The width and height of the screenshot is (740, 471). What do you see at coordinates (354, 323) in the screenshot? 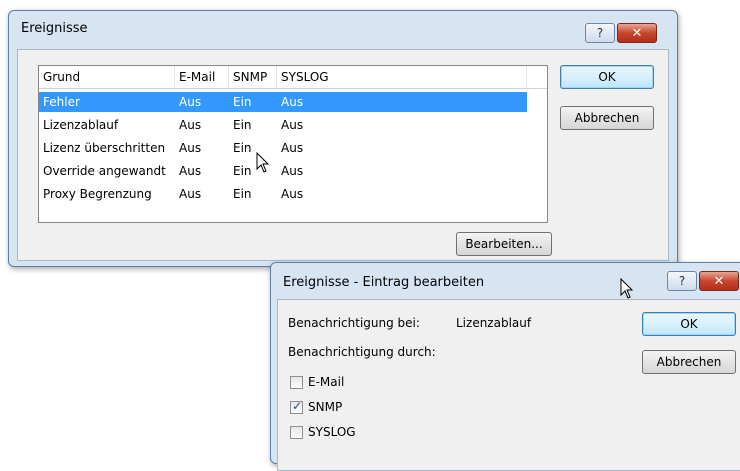
I see `notify-on-label: Benachrichtigung bei:` at bounding box center [354, 323].